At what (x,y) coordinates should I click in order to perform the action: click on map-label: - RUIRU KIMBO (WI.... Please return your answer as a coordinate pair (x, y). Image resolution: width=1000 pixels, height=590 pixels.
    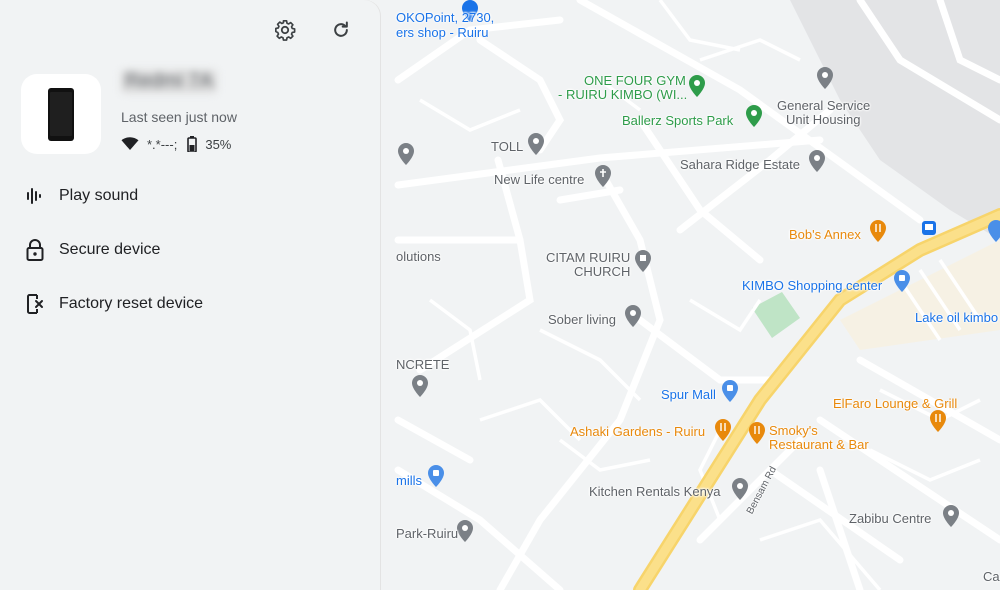
    Looking at the image, I should click on (622, 94).